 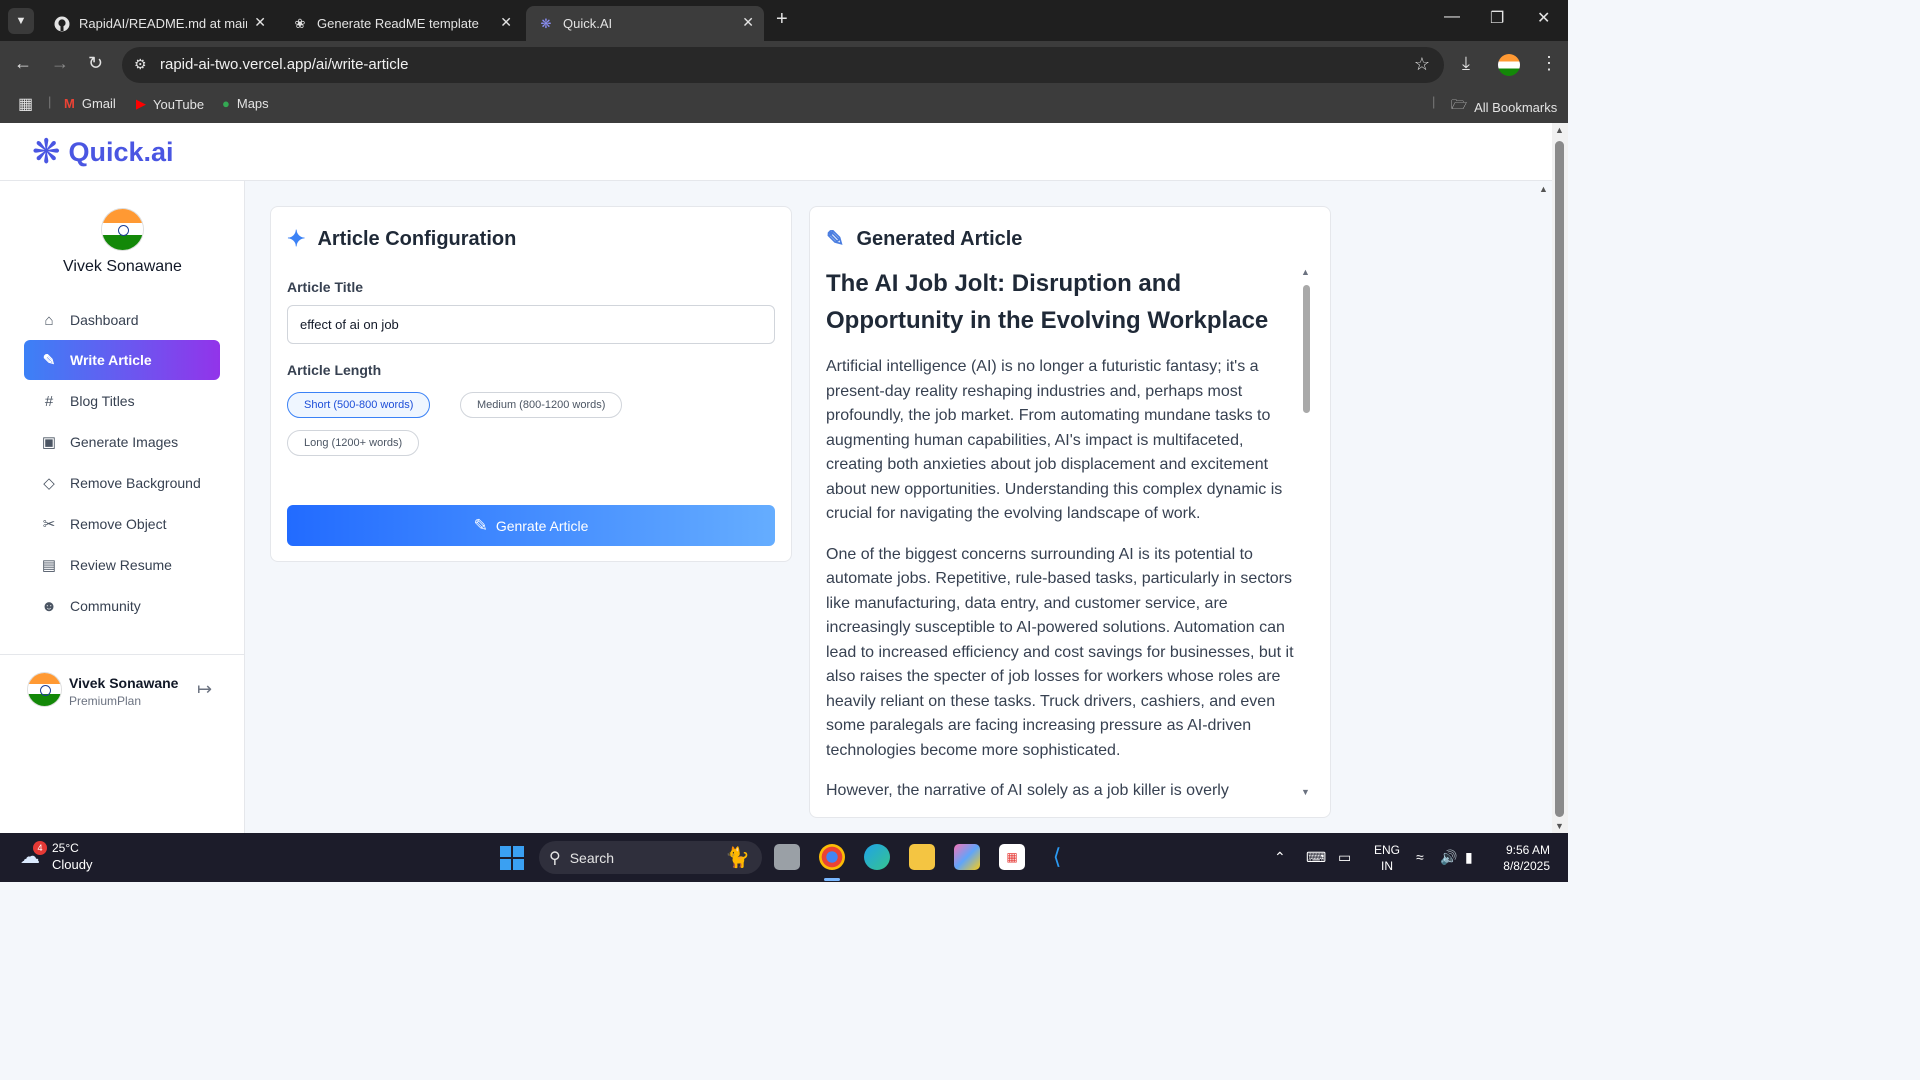 I want to click on eraser-icon: ◇, so click(x=49, y=483).